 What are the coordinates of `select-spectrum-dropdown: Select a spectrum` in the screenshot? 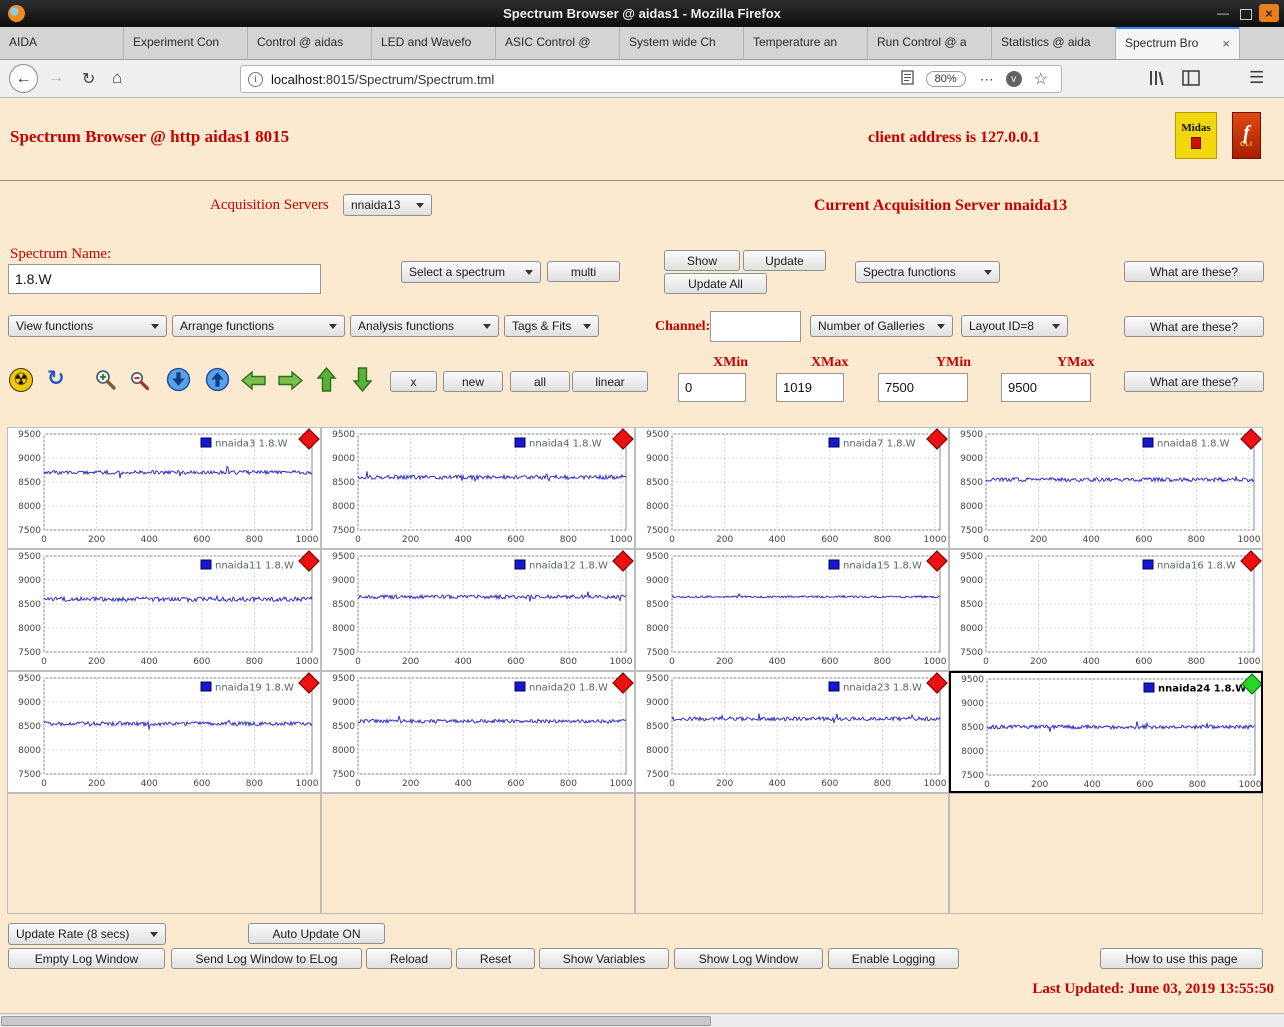 It's located at (471, 272).